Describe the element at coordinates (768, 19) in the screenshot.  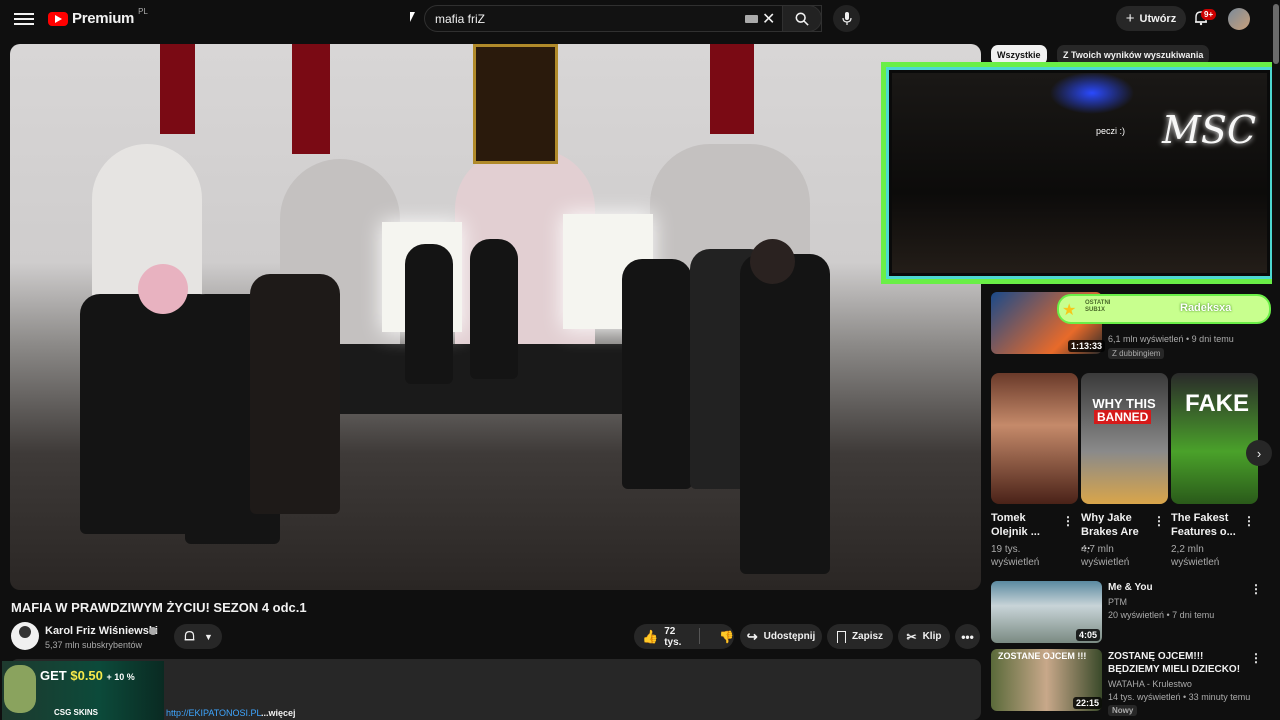
I see `clear-search-icon: ✕` at that location.